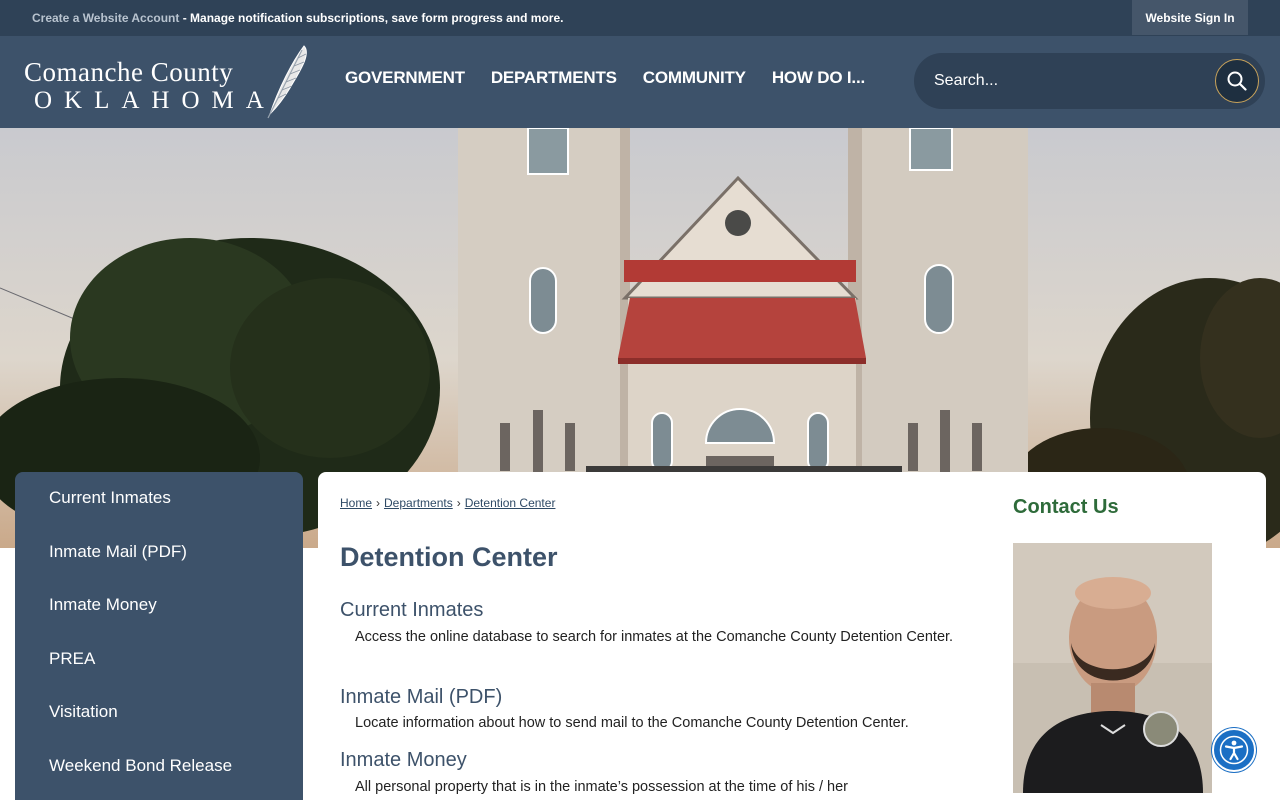 Image resolution: width=1280 pixels, height=800 pixels. Describe the element at coordinates (105, 18) in the screenshot. I see `create-account-link: Create a Website Account` at that location.